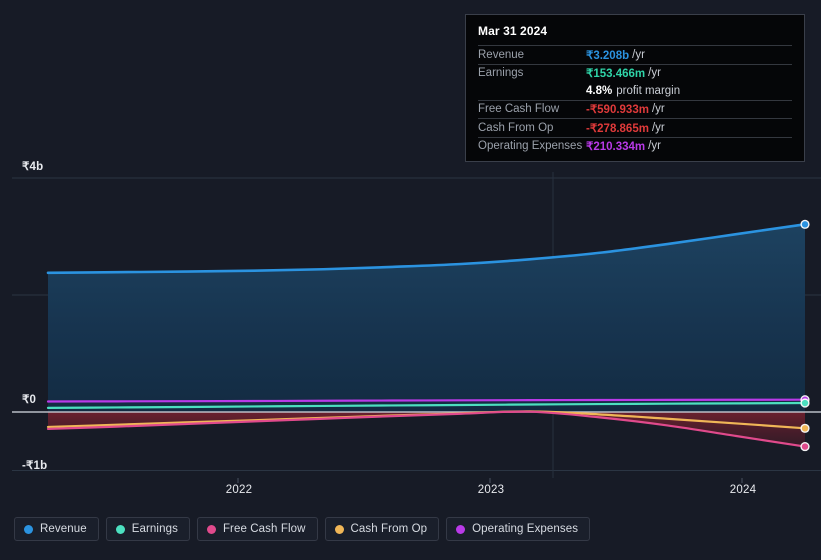  Describe the element at coordinates (530, 146) in the screenshot. I see `tooltip-label-operating-expenses: Operating Expenses` at that location.